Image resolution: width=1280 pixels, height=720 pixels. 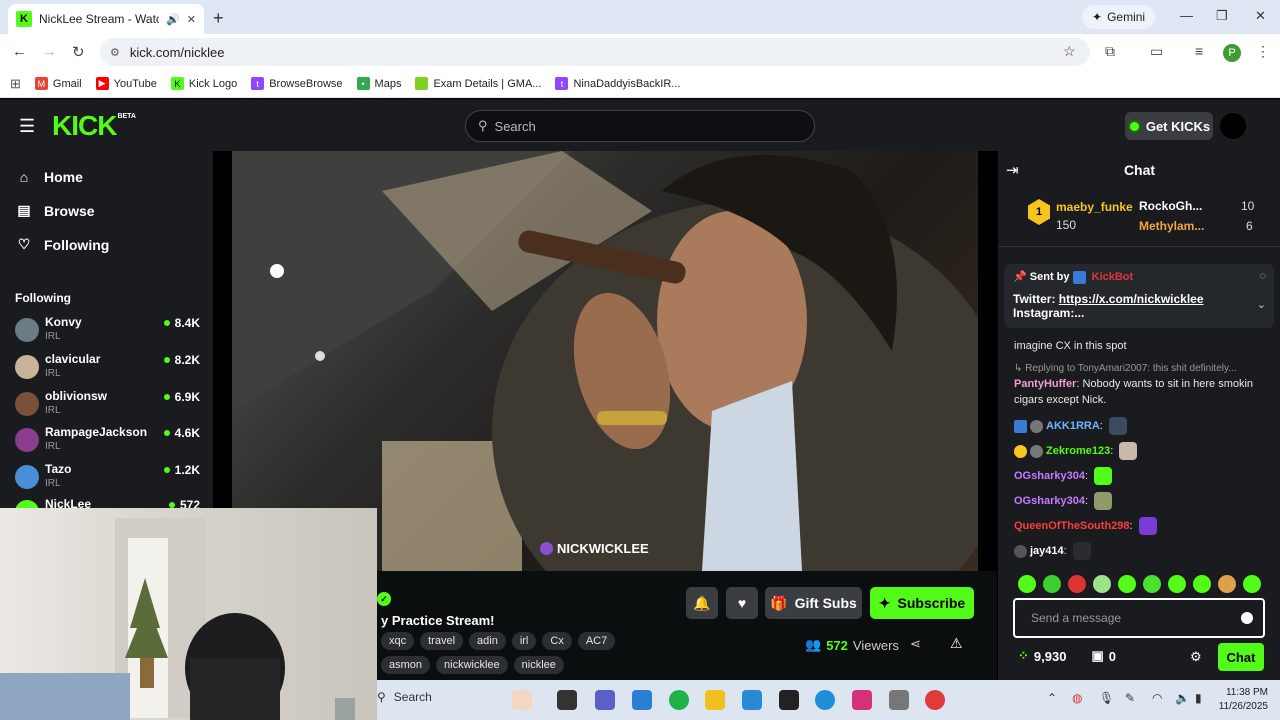 What do you see at coordinates (1241, 657) in the screenshot?
I see `send-chat-button: Chat` at bounding box center [1241, 657].